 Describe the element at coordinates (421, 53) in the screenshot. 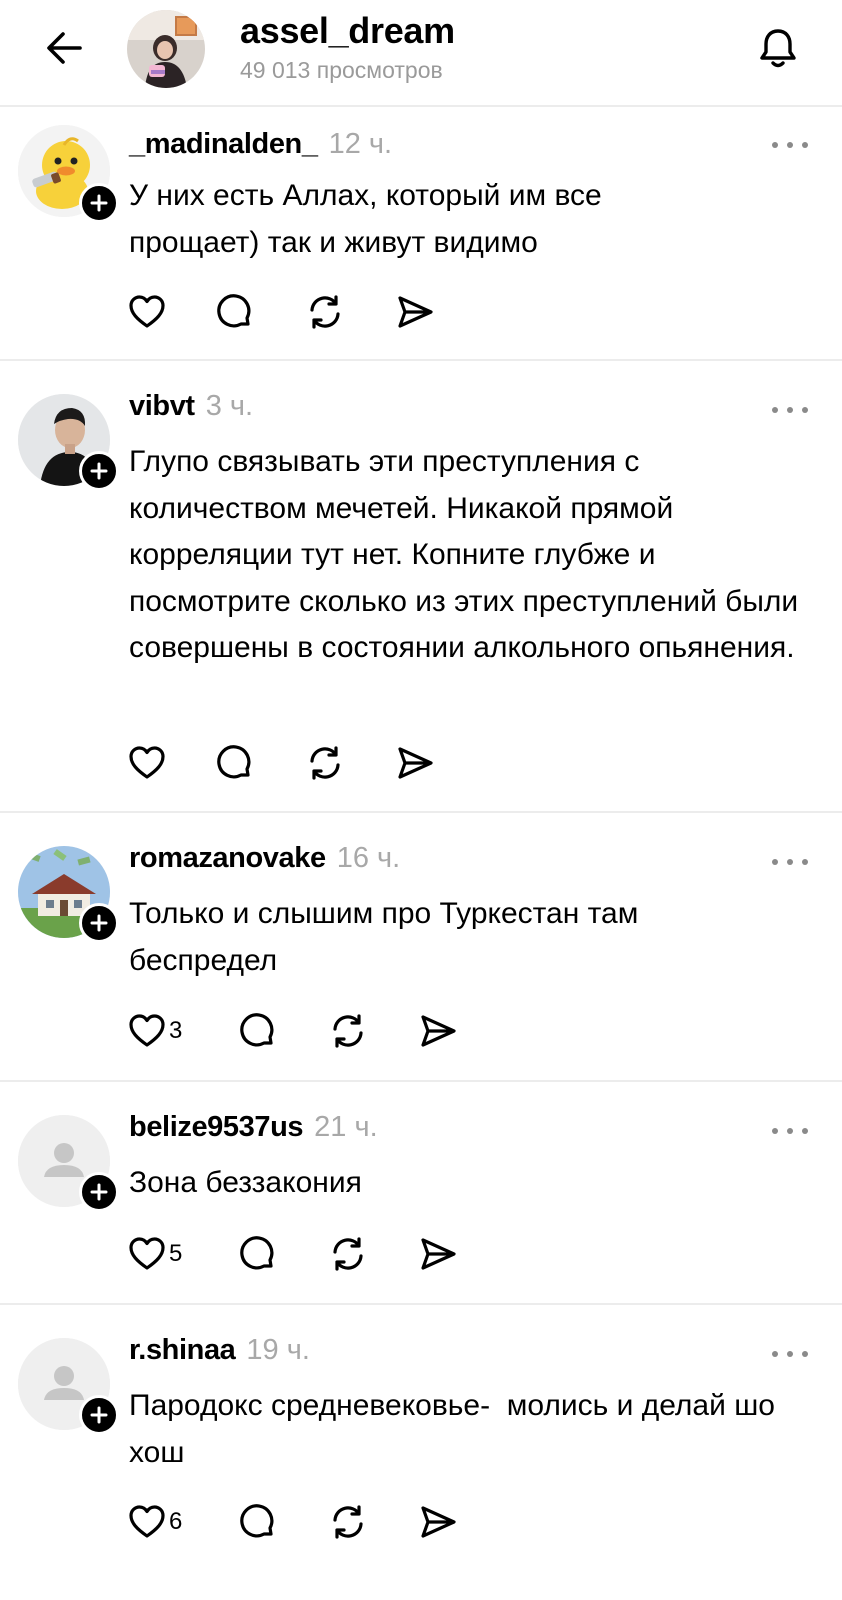

I see `top-bar: assel_dream 49 013 просмотров` at that location.